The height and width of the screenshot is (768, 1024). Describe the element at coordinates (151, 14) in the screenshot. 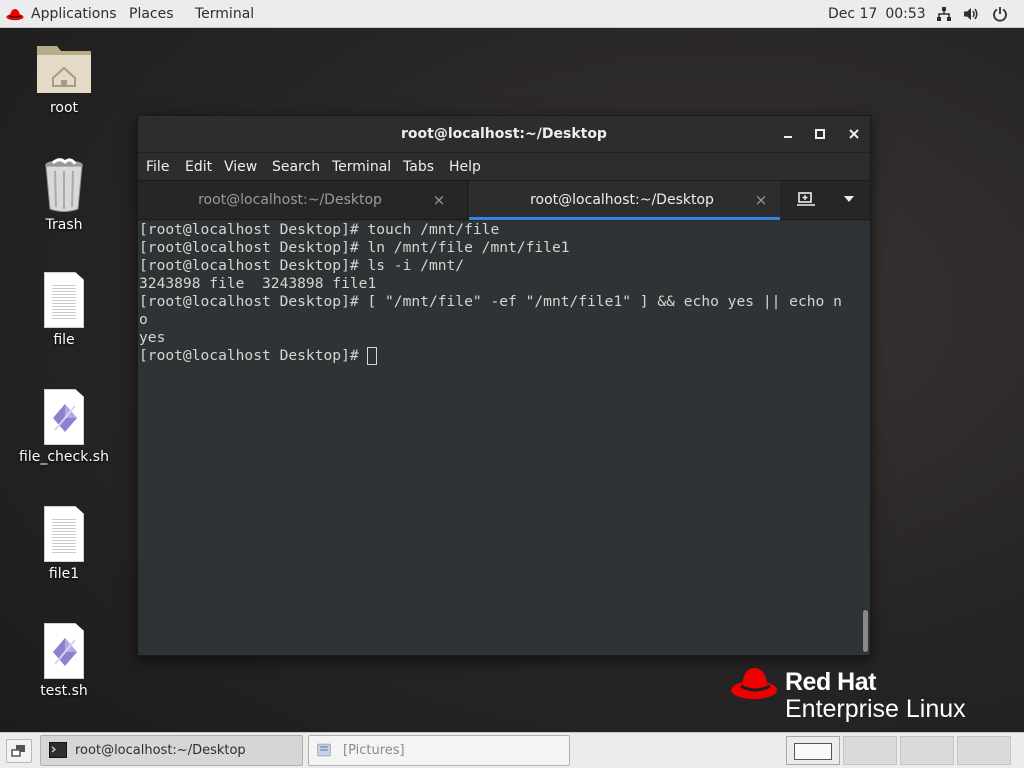

I see `places-menu: Places` at that location.